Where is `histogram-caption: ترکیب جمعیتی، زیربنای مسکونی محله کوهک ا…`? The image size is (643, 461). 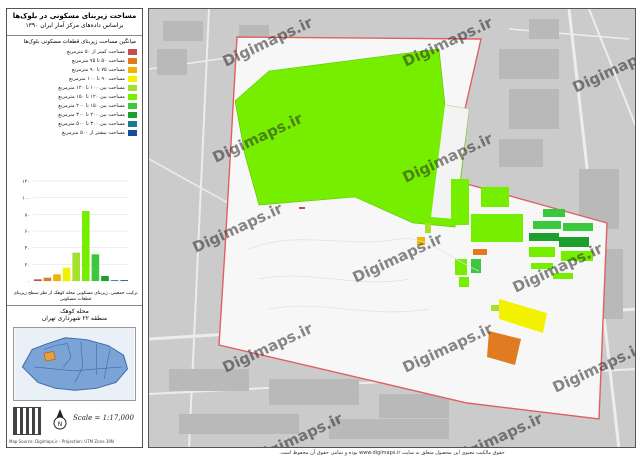
histogram-caption: ترکیب جمعیتی، زیربنای مسکونی محله کوهک ا… is located at coordinates (75, 296).